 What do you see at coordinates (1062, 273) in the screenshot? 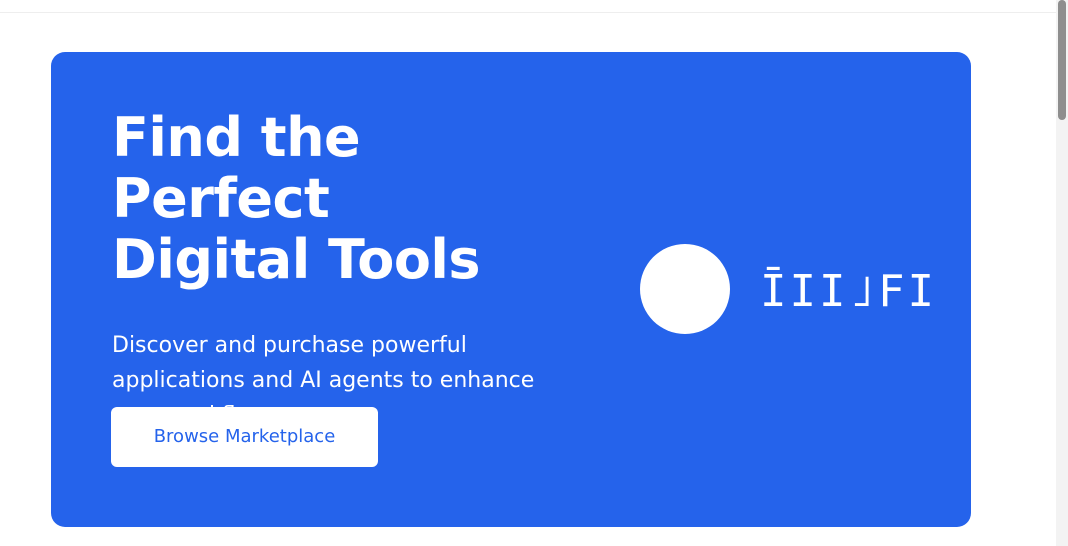
I see `scrollbar-track` at bounding box center [1062, 273].